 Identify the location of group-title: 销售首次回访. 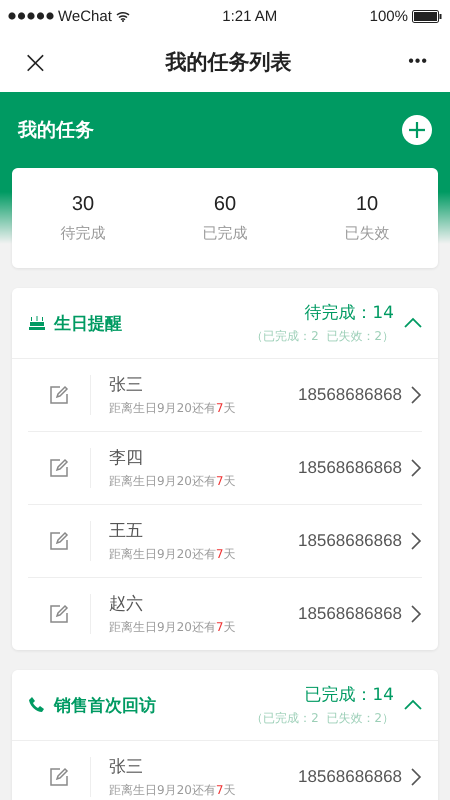
(105, 705).